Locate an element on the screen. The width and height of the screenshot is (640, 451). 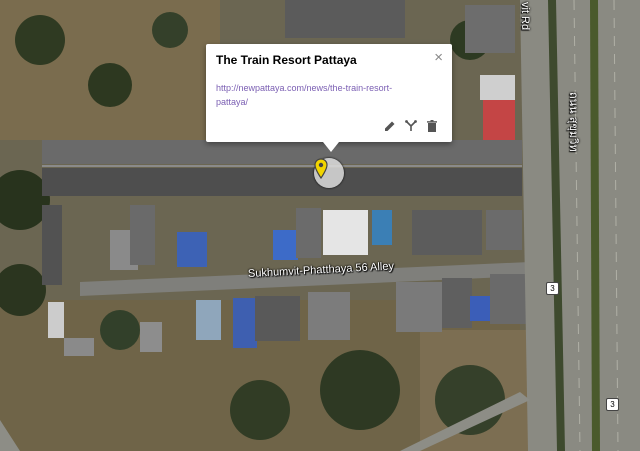
street-label-road-en: vit Rd is located at coordinates (525, 16).